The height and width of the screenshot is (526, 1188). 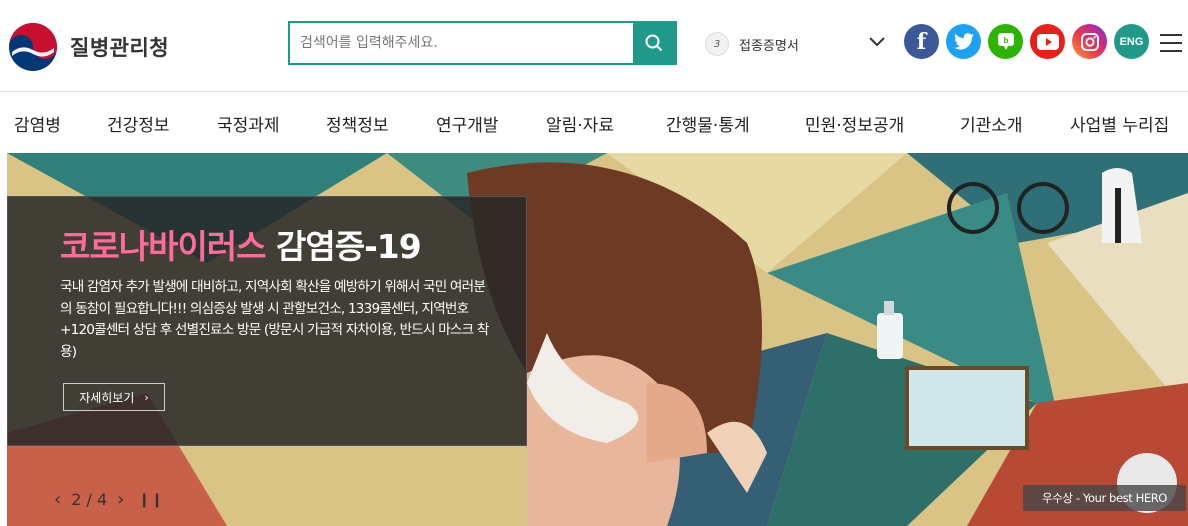 What do you see at coordinates (150, 500) in the screenshot?
I see `pause-icon: ❙❙` at bounding box center [150, 500].